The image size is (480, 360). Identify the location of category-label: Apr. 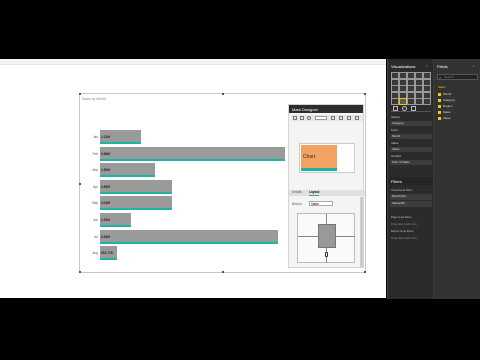
(95, 186).